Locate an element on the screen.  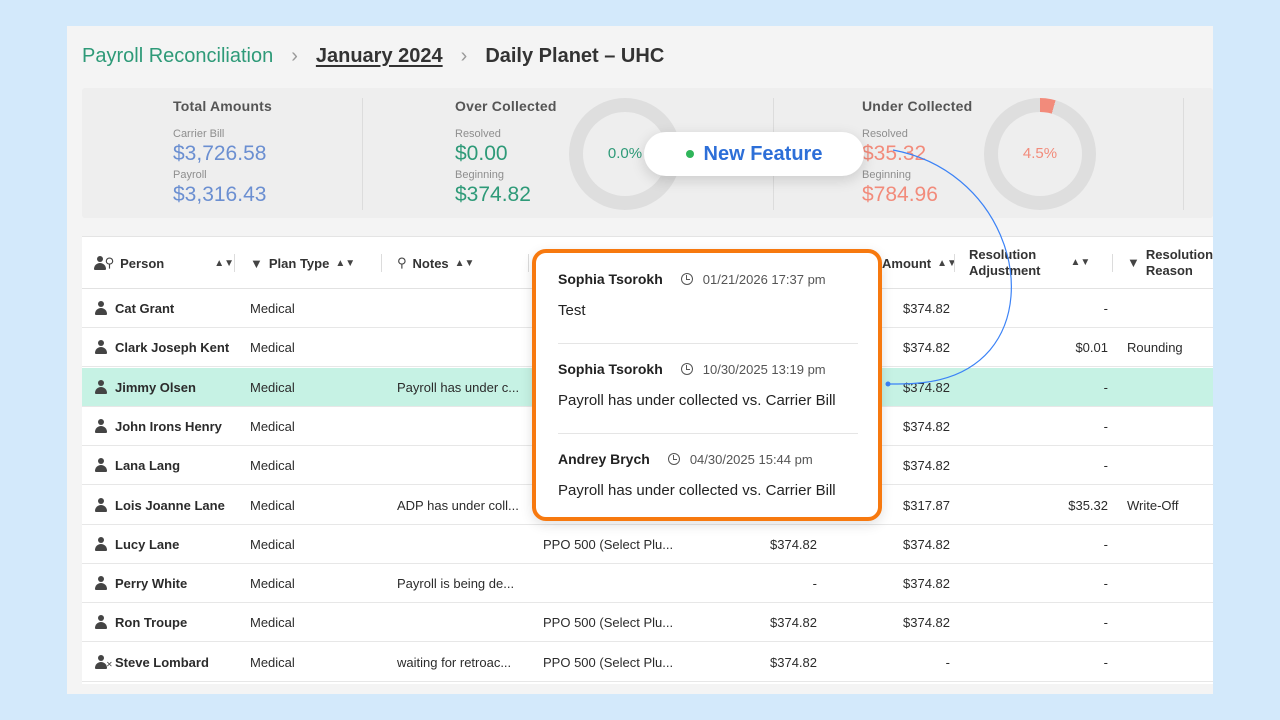
note-text: Test is located at coordinates (572, 310).